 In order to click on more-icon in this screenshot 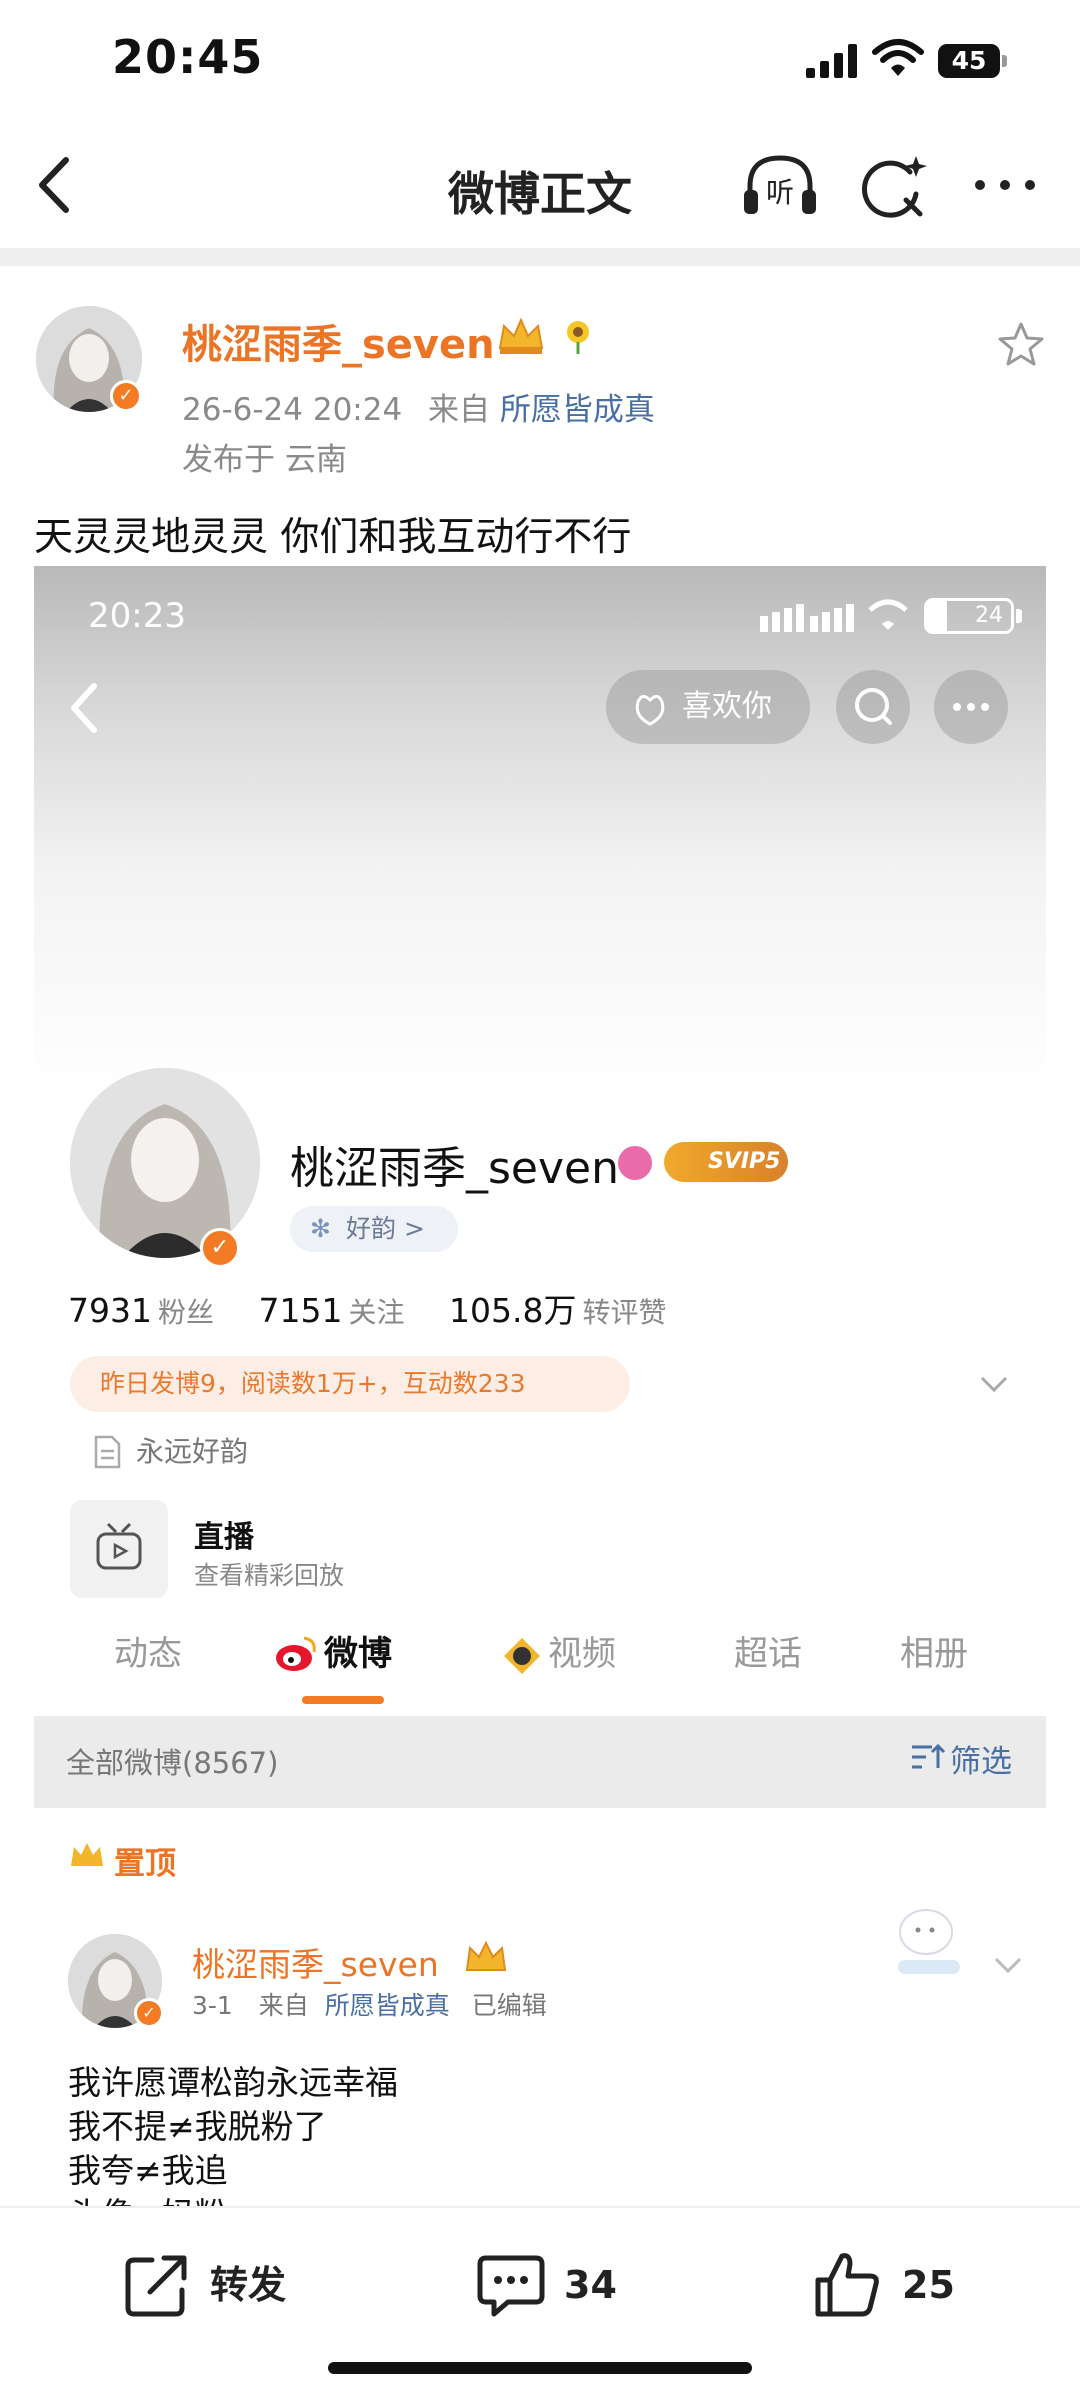, I will do `click(1005, 185)`.